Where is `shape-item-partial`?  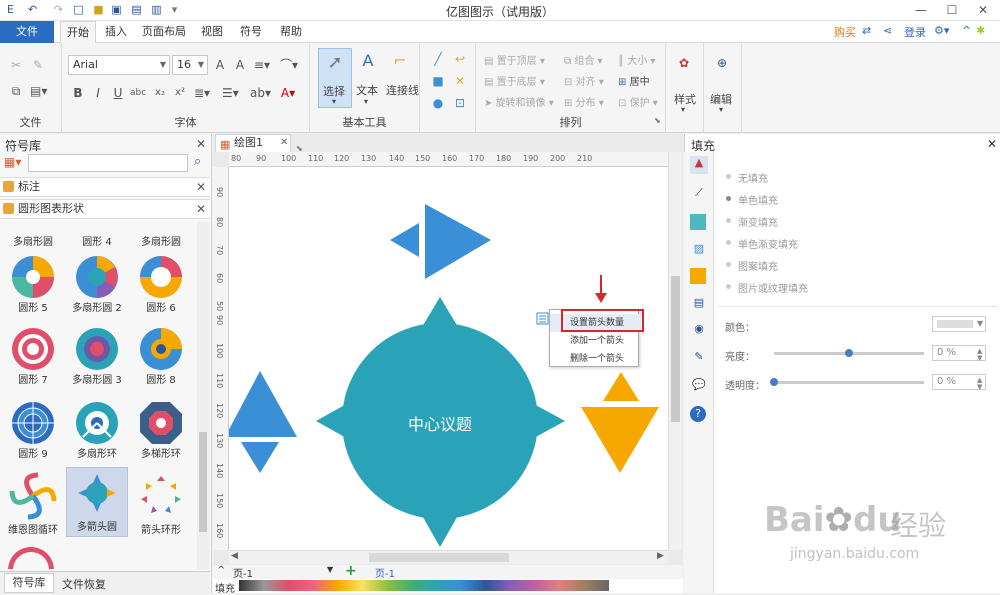
shape-item-partial is located at coordinates (31, 558).